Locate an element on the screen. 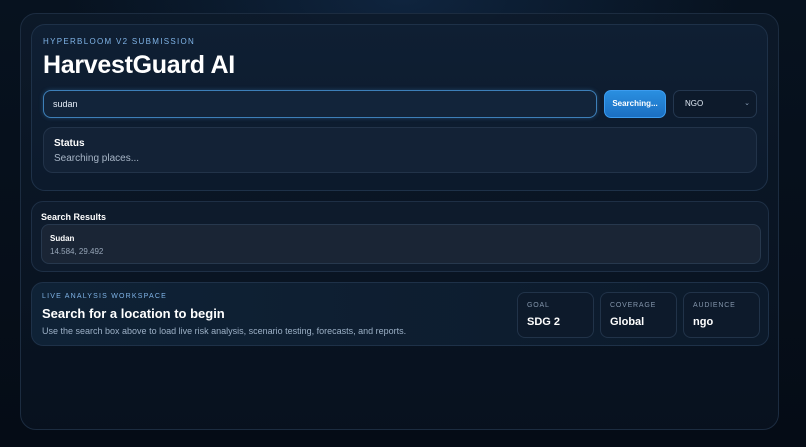 This screenshot has width=806, height=447. stat-value: SDG 2 is located at coordinates (544, 322).